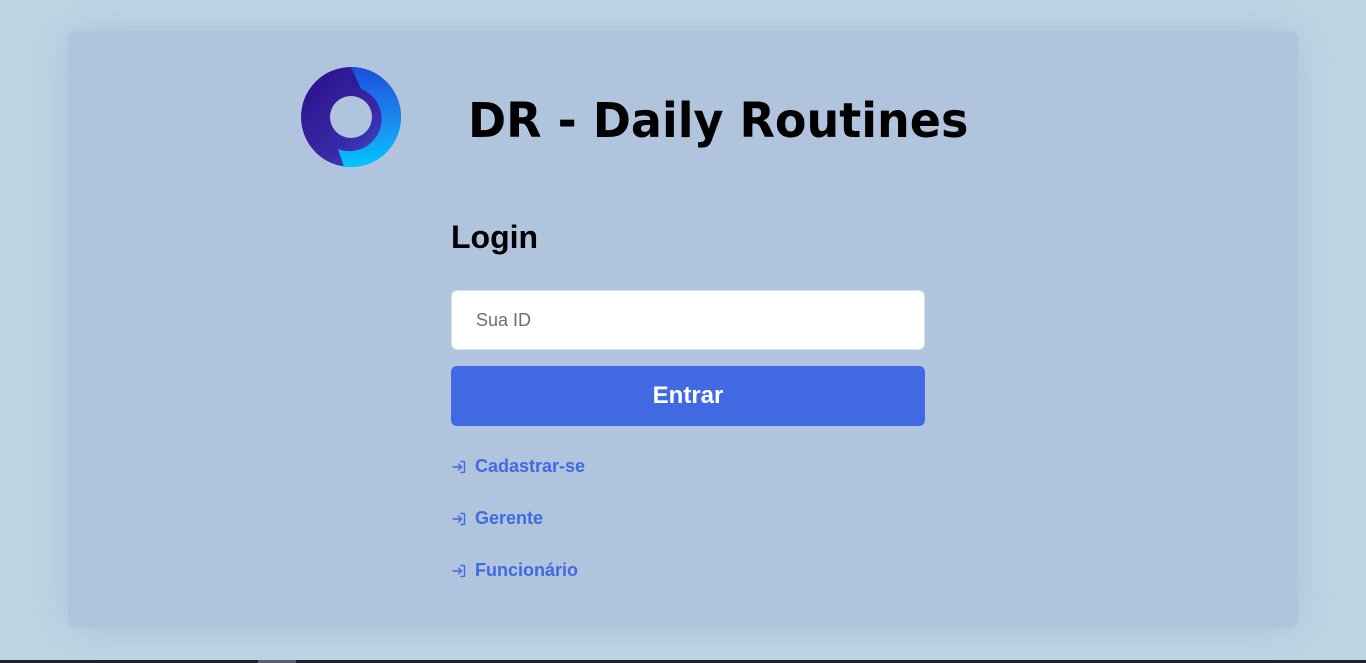 The image size is (1366, 663). I want to click on register-link: Cadastrar-se, so click(518, 466).